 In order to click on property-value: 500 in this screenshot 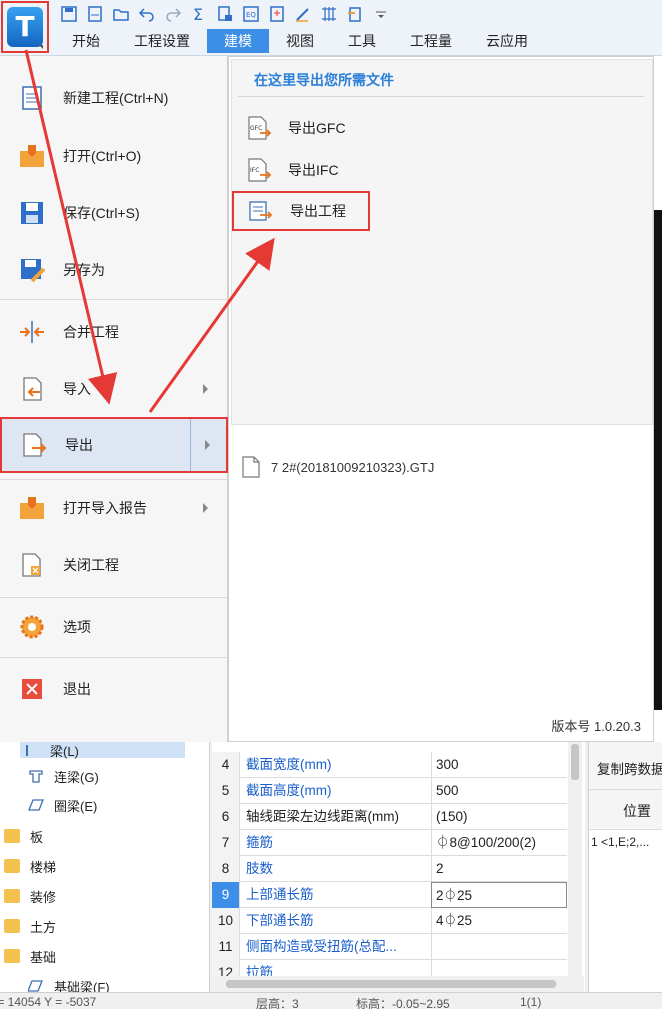, I will do `click(499, 791)`.